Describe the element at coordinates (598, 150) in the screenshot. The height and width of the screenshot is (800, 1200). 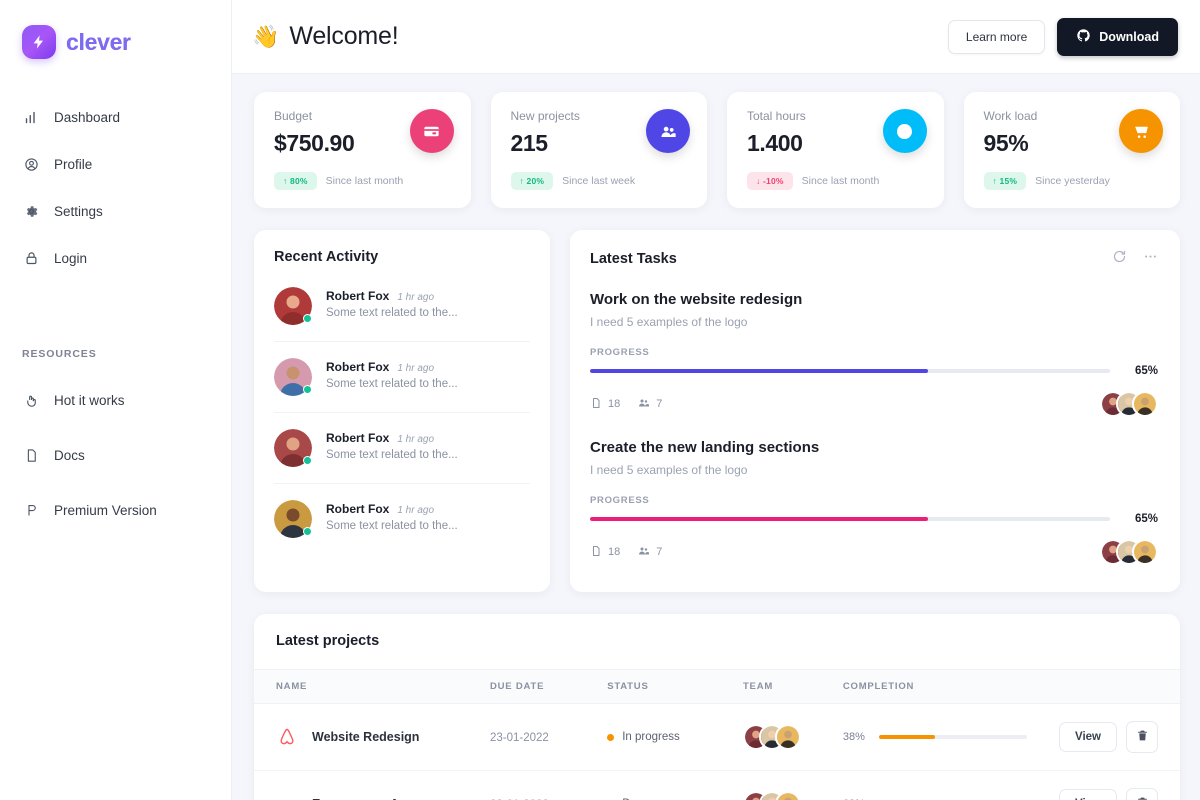
I see `stat-card-new-projects: New projects 215 ↑ 20% Since last week` at that location.